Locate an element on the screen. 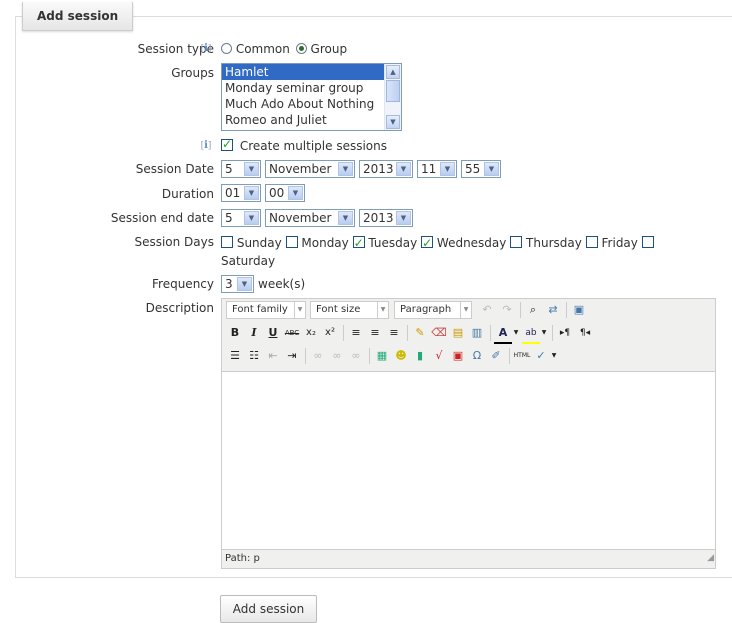 Image resolution: width=732 pixels, height=623 pixels. radio-group is located at coordinates (301, 48).